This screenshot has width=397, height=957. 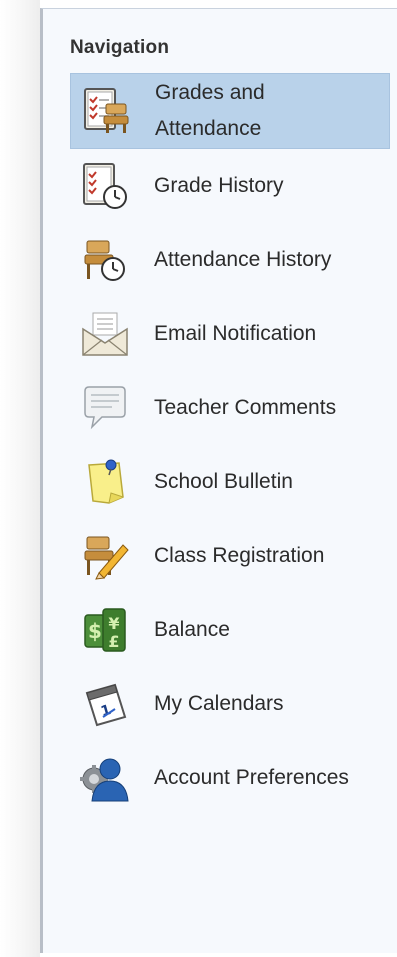 I want to click on nav-item-email-notification: Email Notification, so click(x=230, y=334).